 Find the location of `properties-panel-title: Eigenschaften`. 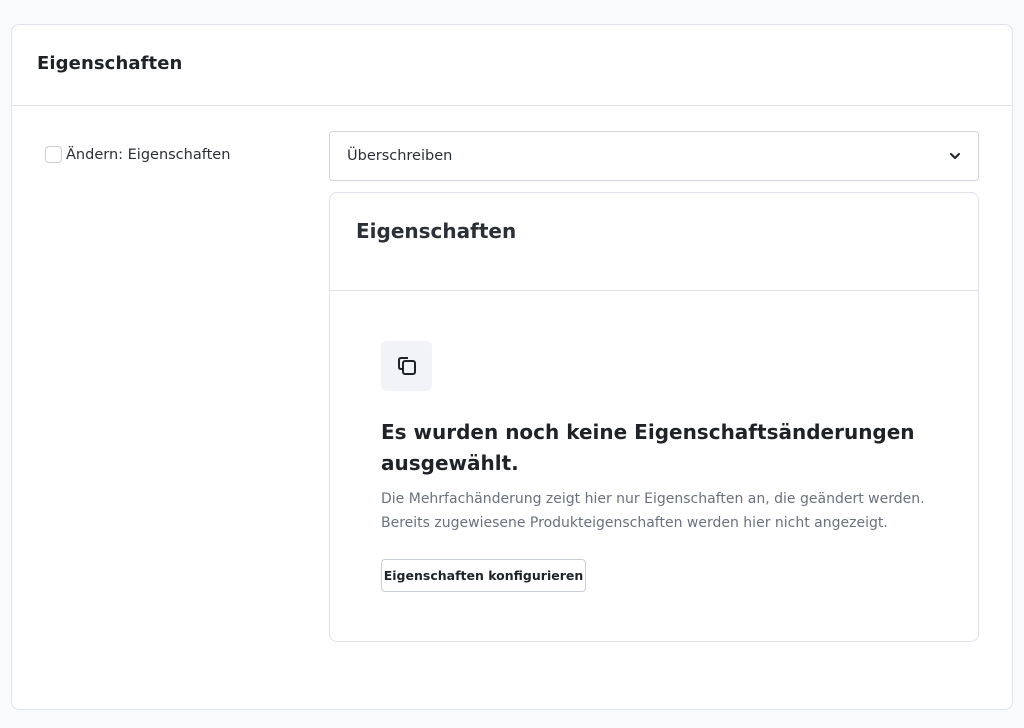

properties-panel-title: Eigenschaften is located at coordinates (436, 231).